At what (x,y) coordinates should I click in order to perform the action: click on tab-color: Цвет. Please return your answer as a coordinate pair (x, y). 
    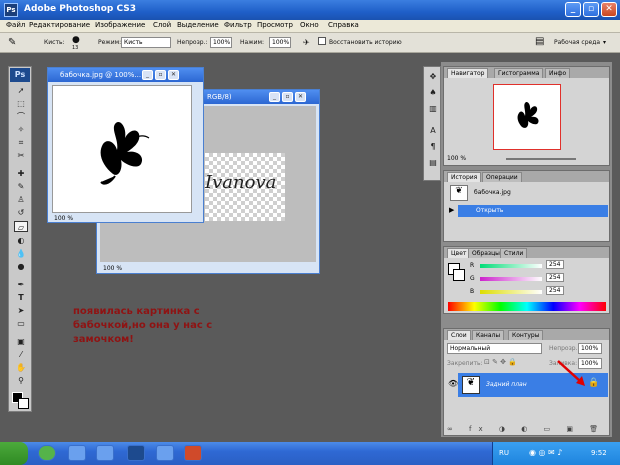
    Looking at the image, I should click on (459, 253).